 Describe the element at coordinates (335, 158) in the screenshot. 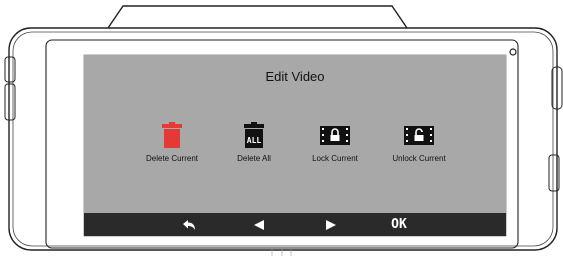

I see `lock-current-label: Lock Current` at that location.